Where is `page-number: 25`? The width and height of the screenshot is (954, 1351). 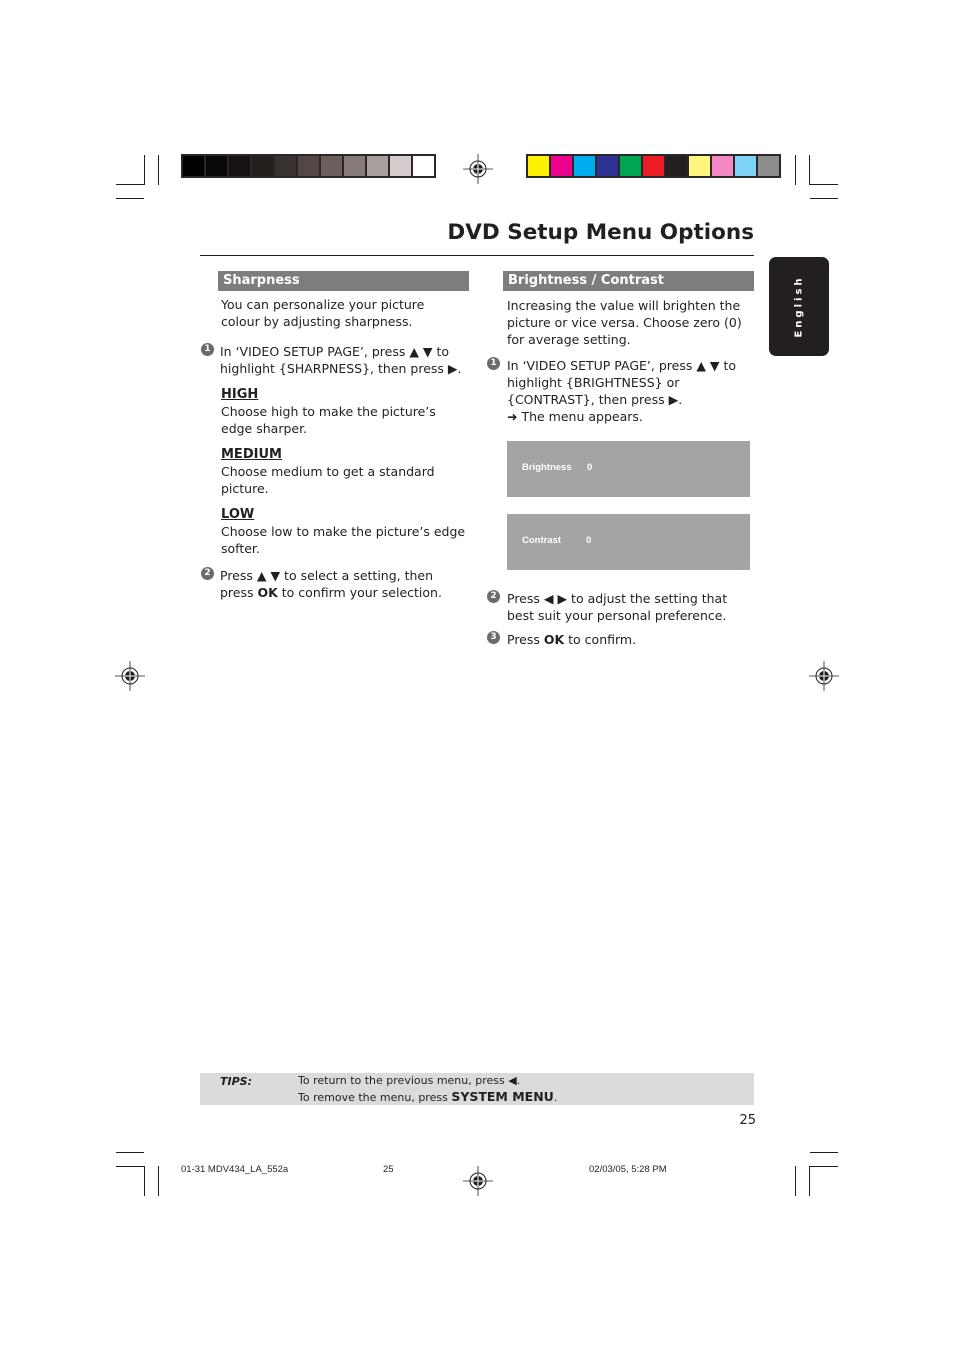 page-number: 25 is located at coordinates (747, 1120).